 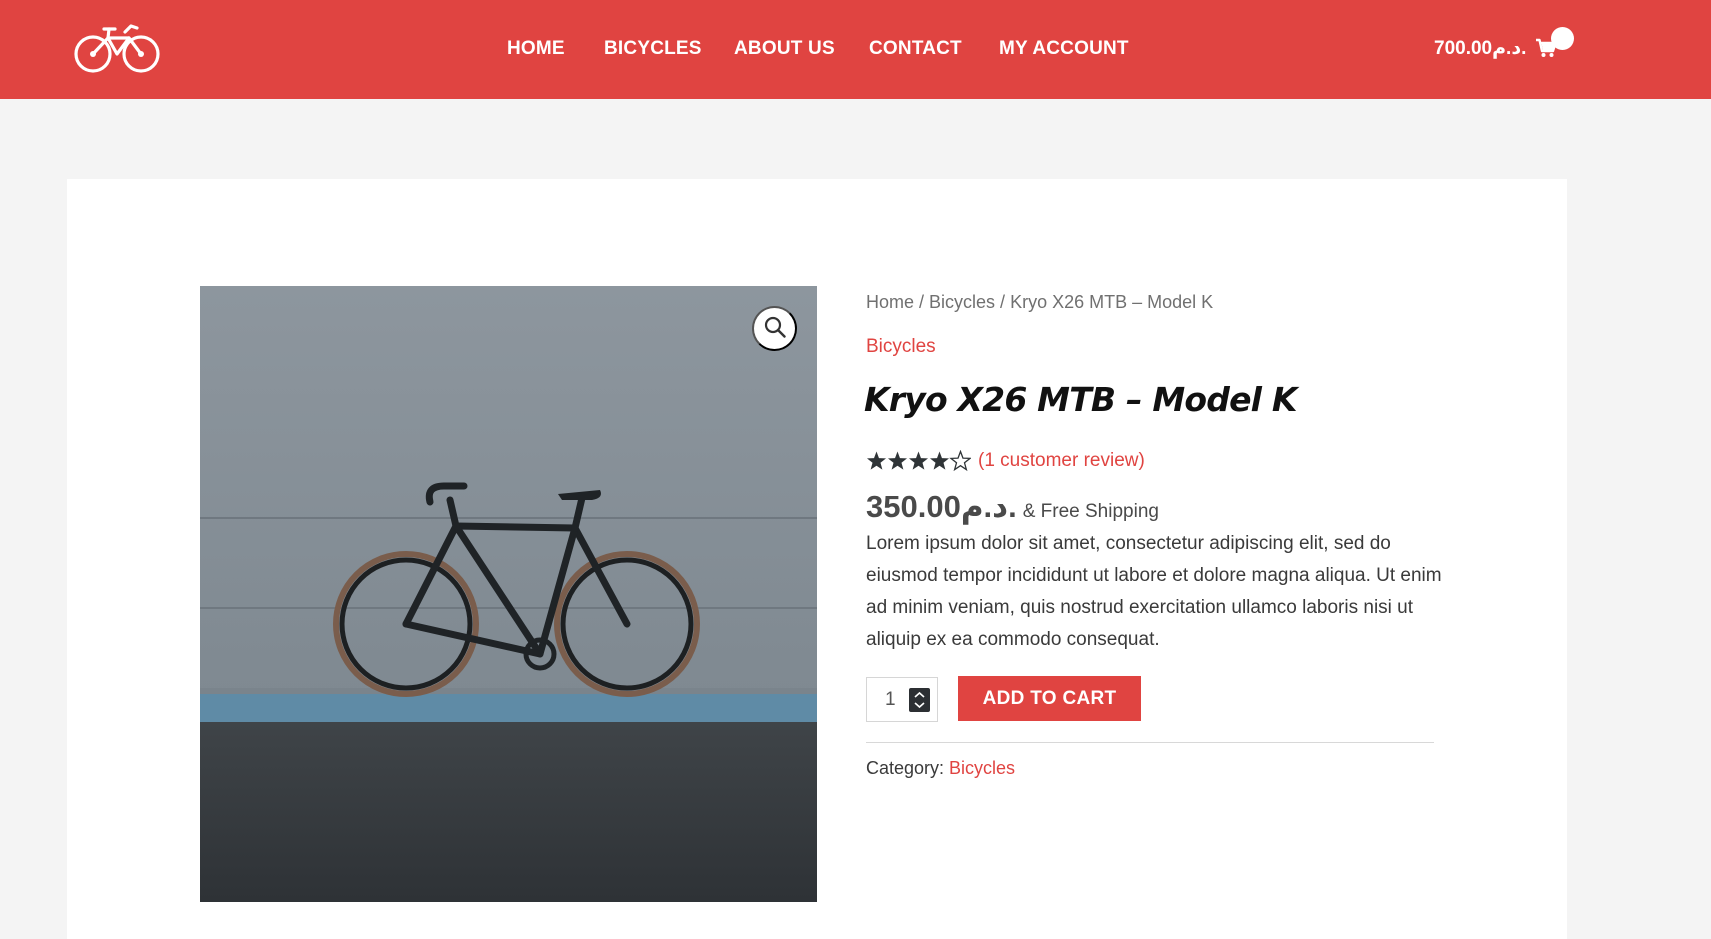 What do you see at coordinates (1112, 302) in the screenshot?
I see `breadcrumb-current: Kryo X26 MTB – Model K` at bounding box center [1112, 302].